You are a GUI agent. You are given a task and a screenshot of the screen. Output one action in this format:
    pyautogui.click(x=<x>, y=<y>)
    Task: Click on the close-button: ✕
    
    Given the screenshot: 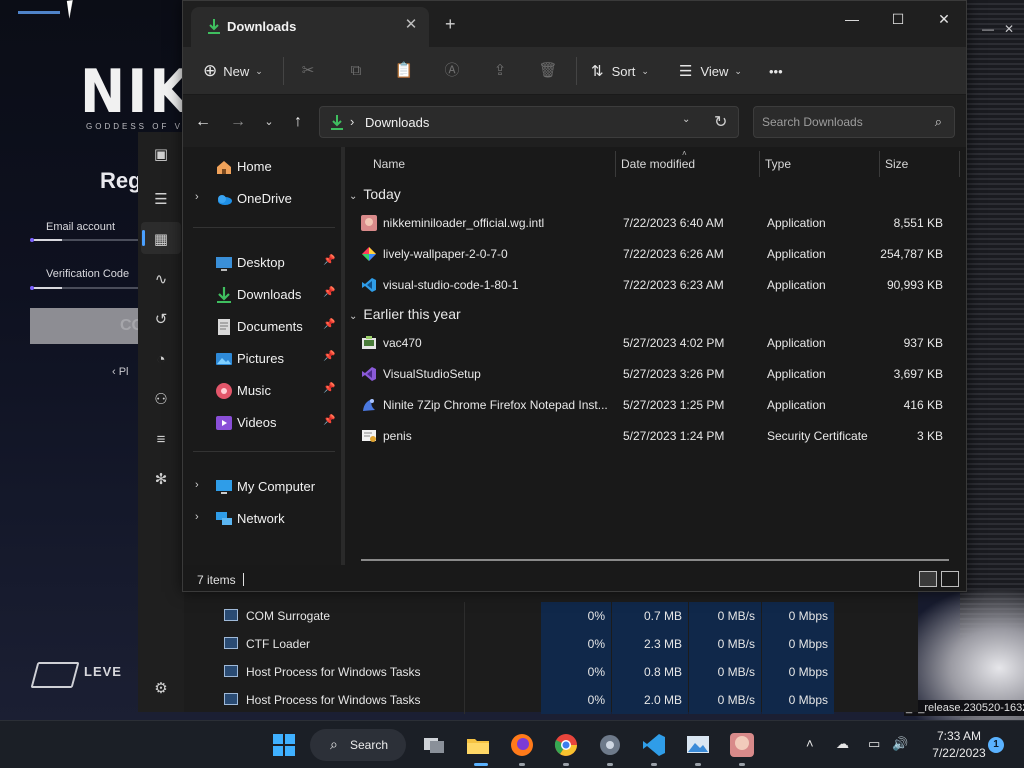 What is the action you would take?
    pyautogui.click(x=944, y=20)
    